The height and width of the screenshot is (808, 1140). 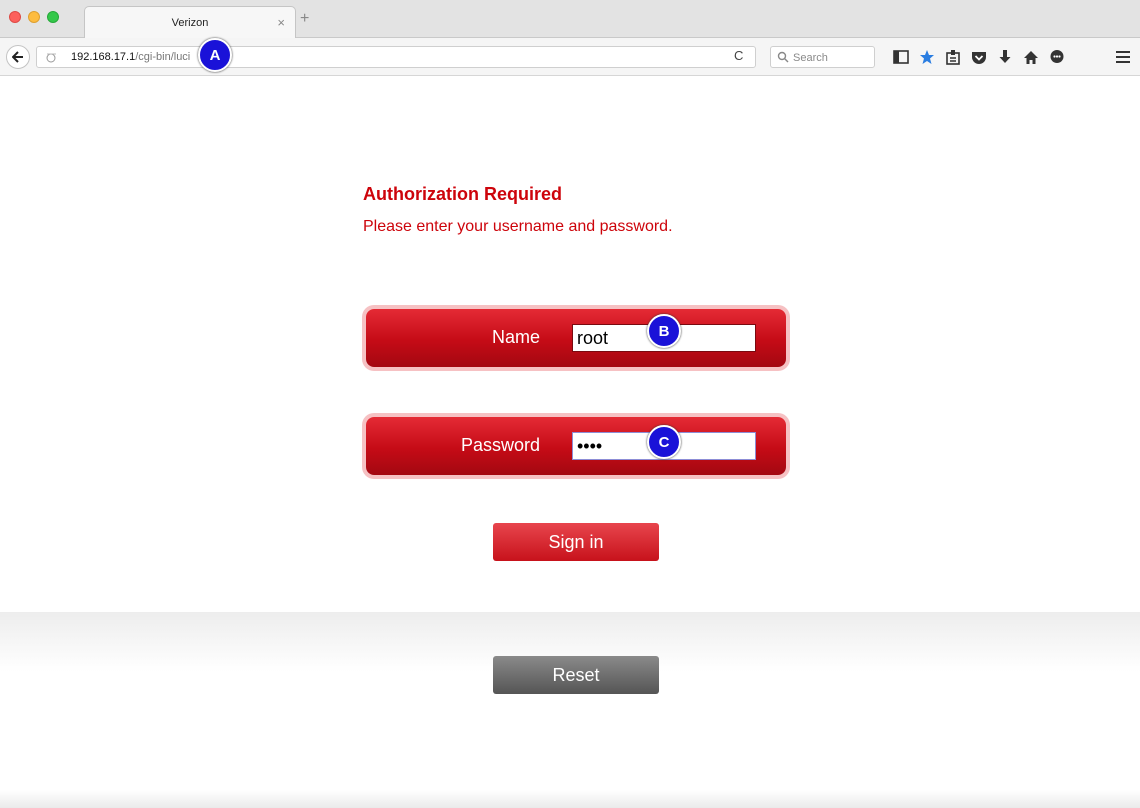 What do you see at coordinates (304, 19) in the screenshot?
I see `new-tab-button: +` at bounding box center [304, 19].